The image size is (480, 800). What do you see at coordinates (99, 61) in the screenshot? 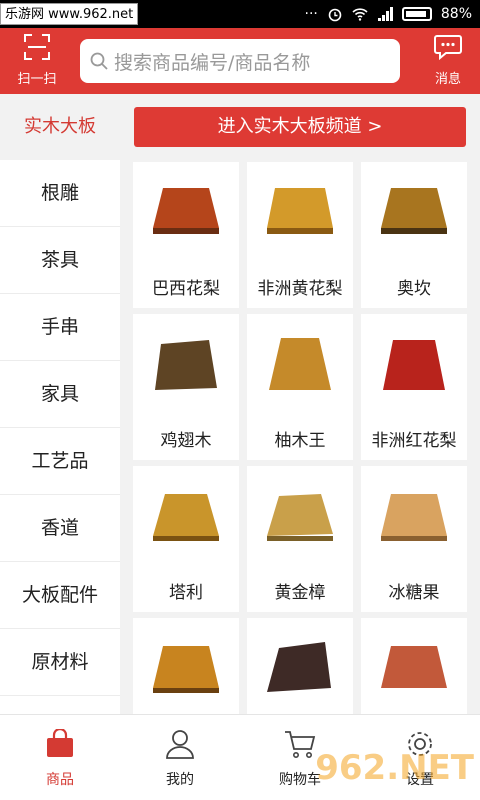
I see `search-icon` at bounding box center [99, 61].